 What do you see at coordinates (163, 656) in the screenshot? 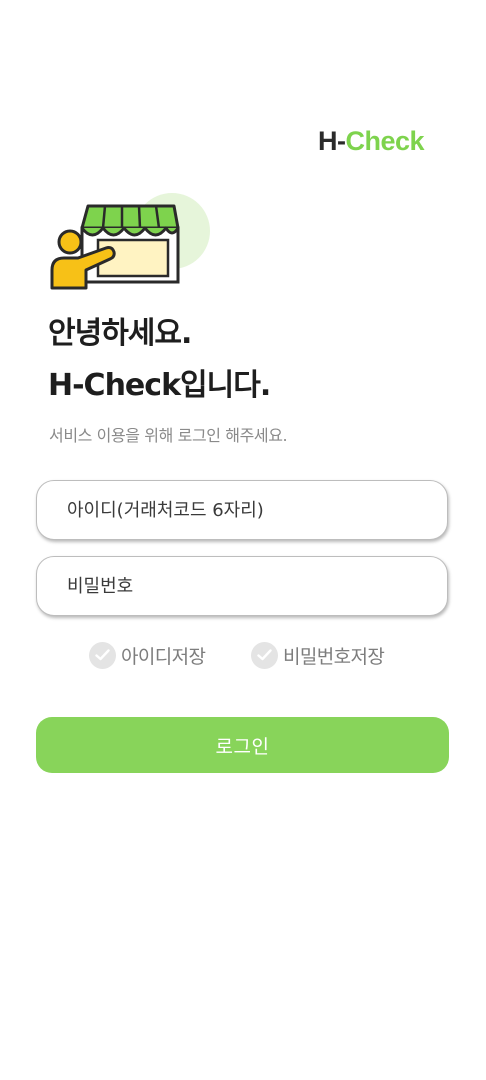
I see `save-id-label: 아이디저장` at bounding box center [163, 656].